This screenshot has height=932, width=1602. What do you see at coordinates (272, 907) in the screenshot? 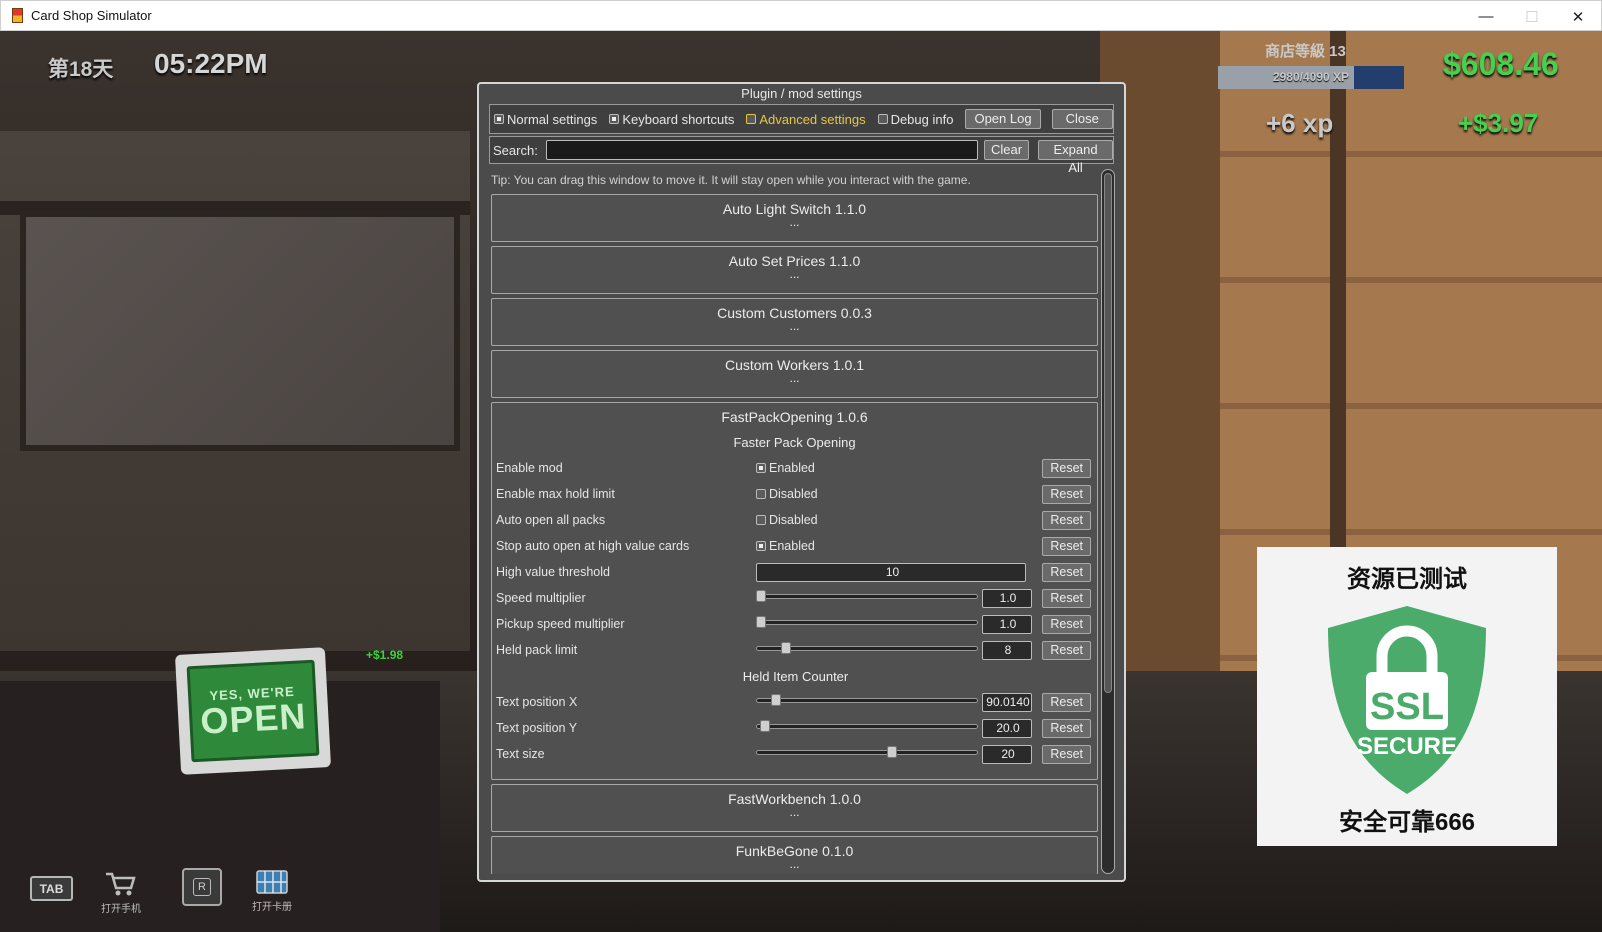
I see `album-label: 打开卡册` at bounding box center [272, 907].